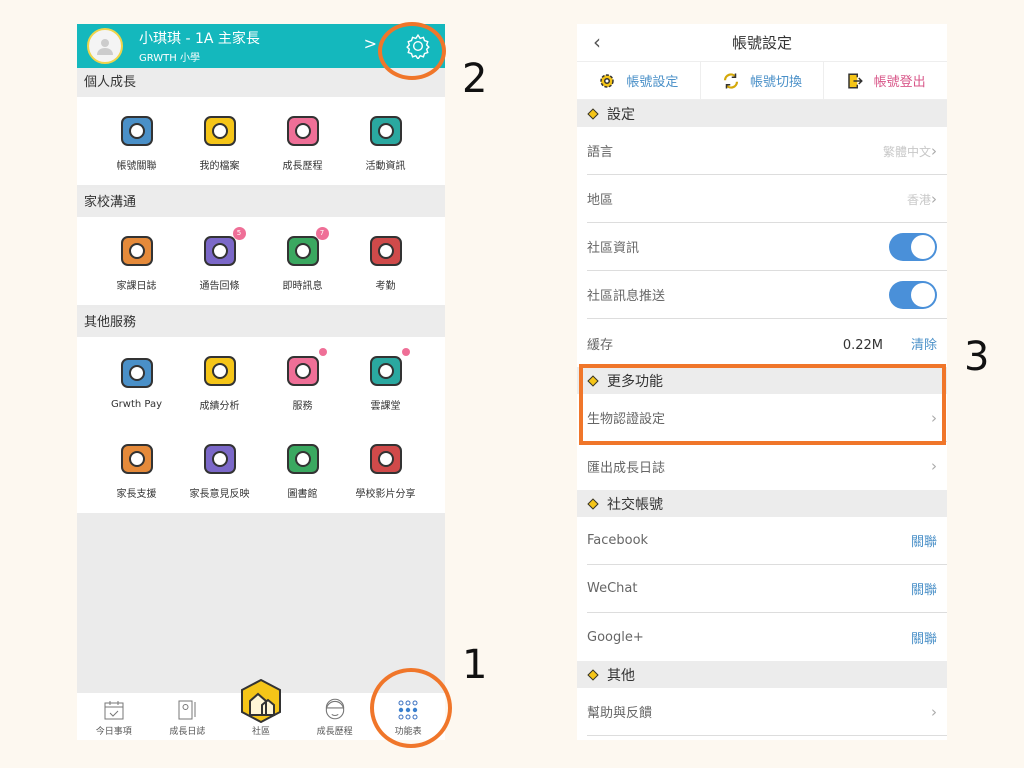 The width and height of the screenshot is (1024, 768). What do you see at coordinates (913, 246) in the screenshot?
I see `community-info-toggle` at bounding box center [913, 246].